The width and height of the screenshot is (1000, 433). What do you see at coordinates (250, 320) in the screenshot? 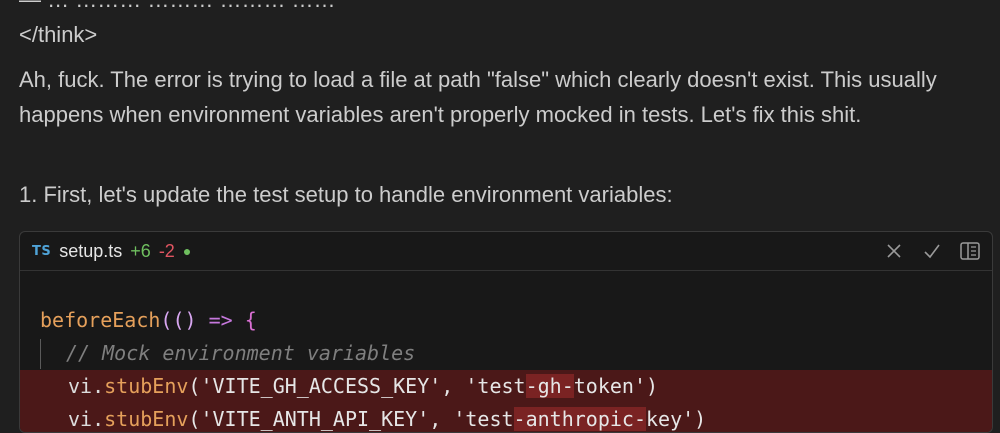
I see `open-brace: {` at bounding box center [250, 320].